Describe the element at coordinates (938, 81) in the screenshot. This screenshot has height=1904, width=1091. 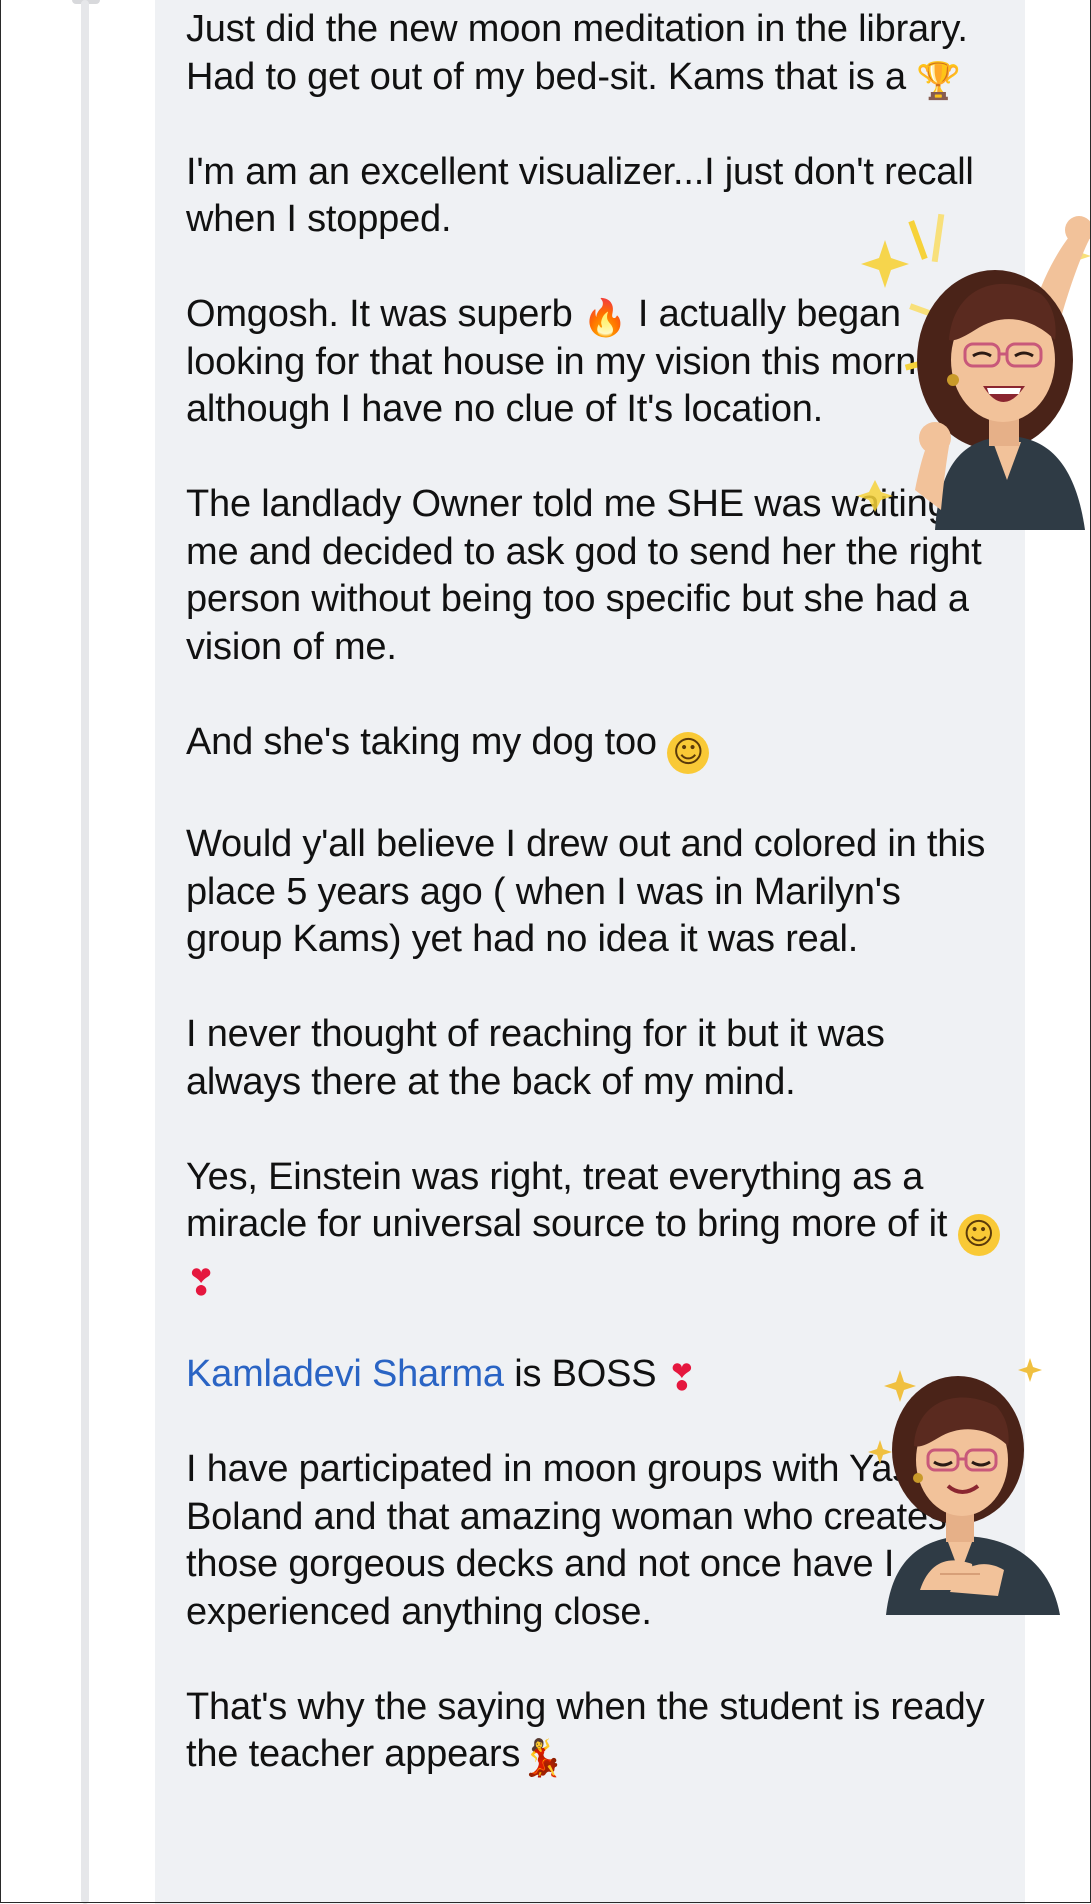
I see `trophy-emoji-icon: 🏆` at that location.